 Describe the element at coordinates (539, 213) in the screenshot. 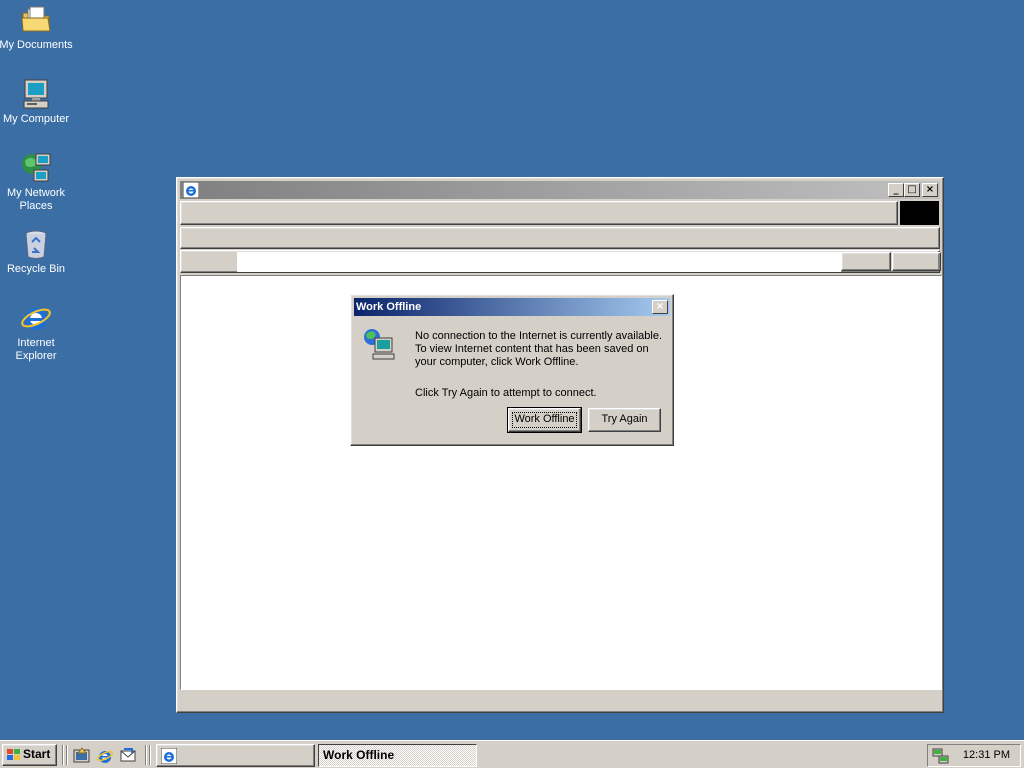

I see `ie-menubar` at that location.